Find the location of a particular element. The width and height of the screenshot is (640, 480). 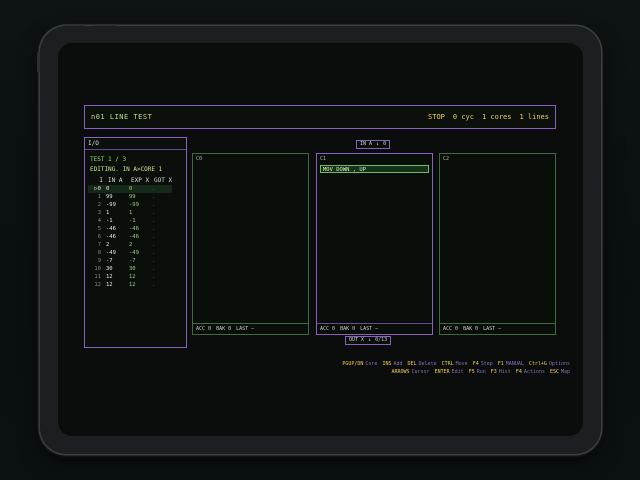

row-input-a: 30 is located at coordinates (109, 269).